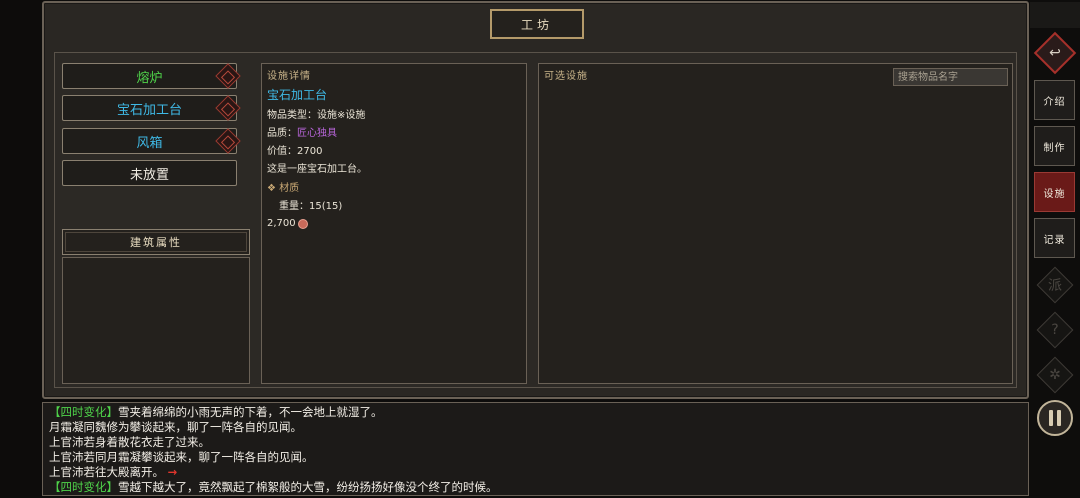 The image size is (1080, 498). I want to click on coin-icon, so click(302, 223).